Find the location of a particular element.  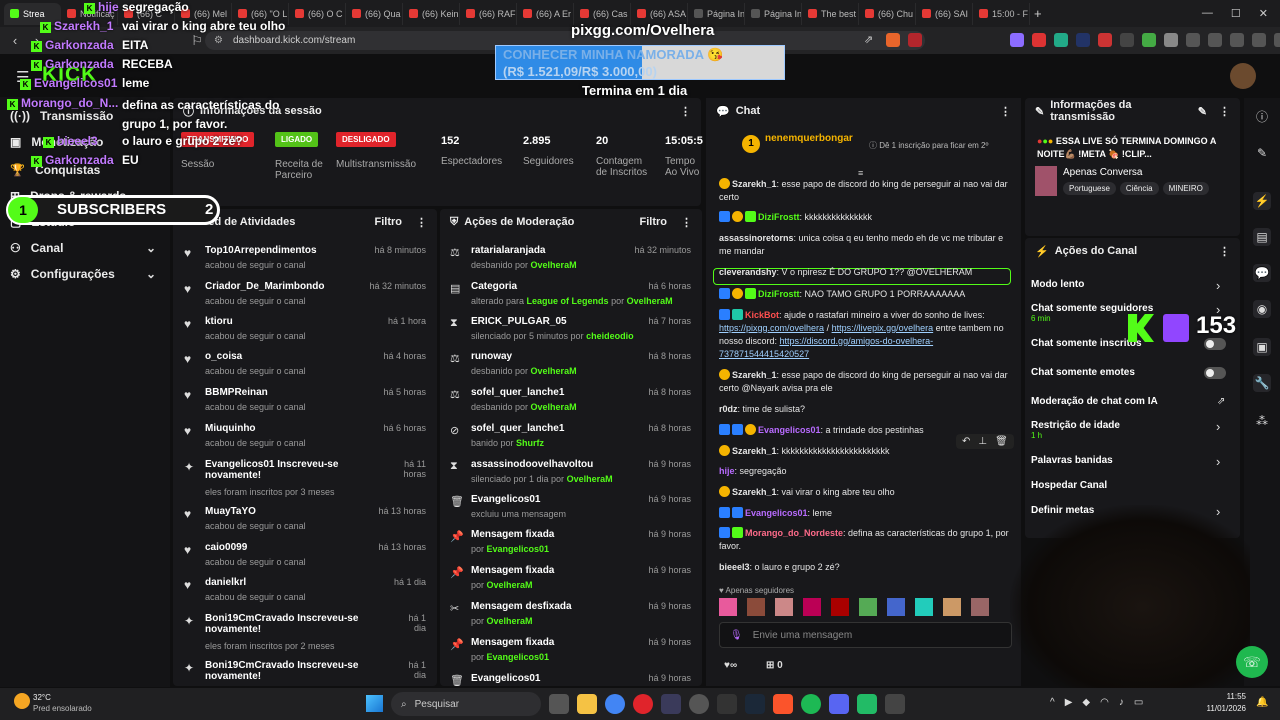

category-name: Apenas Conversa is located at coordinates (1103, 172).